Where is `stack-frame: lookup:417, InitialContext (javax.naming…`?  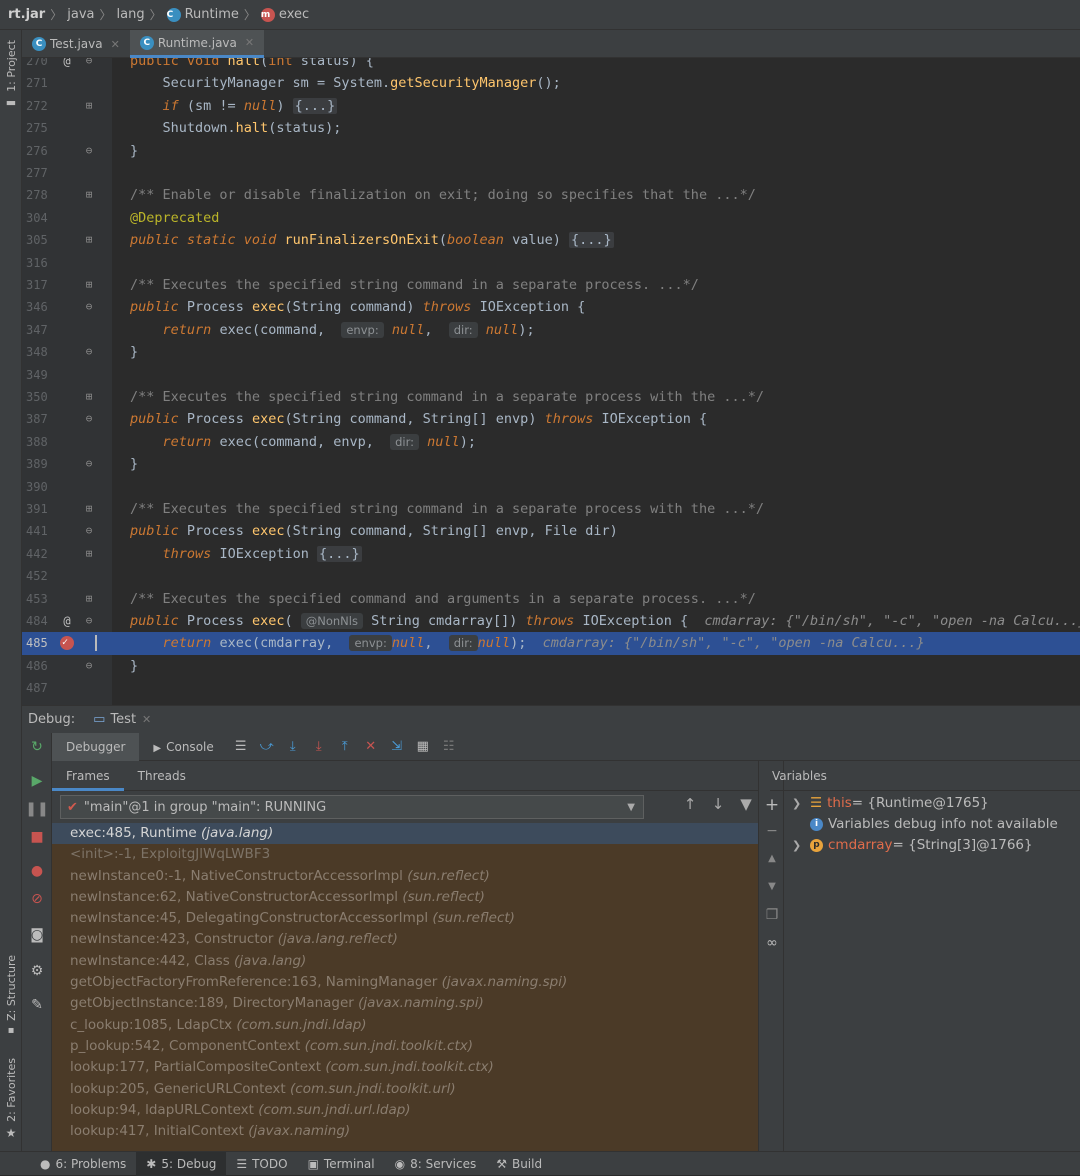
stack-frame: lookup:417, InitialContext (javax.naming… is located at coordinates (405, 1131).